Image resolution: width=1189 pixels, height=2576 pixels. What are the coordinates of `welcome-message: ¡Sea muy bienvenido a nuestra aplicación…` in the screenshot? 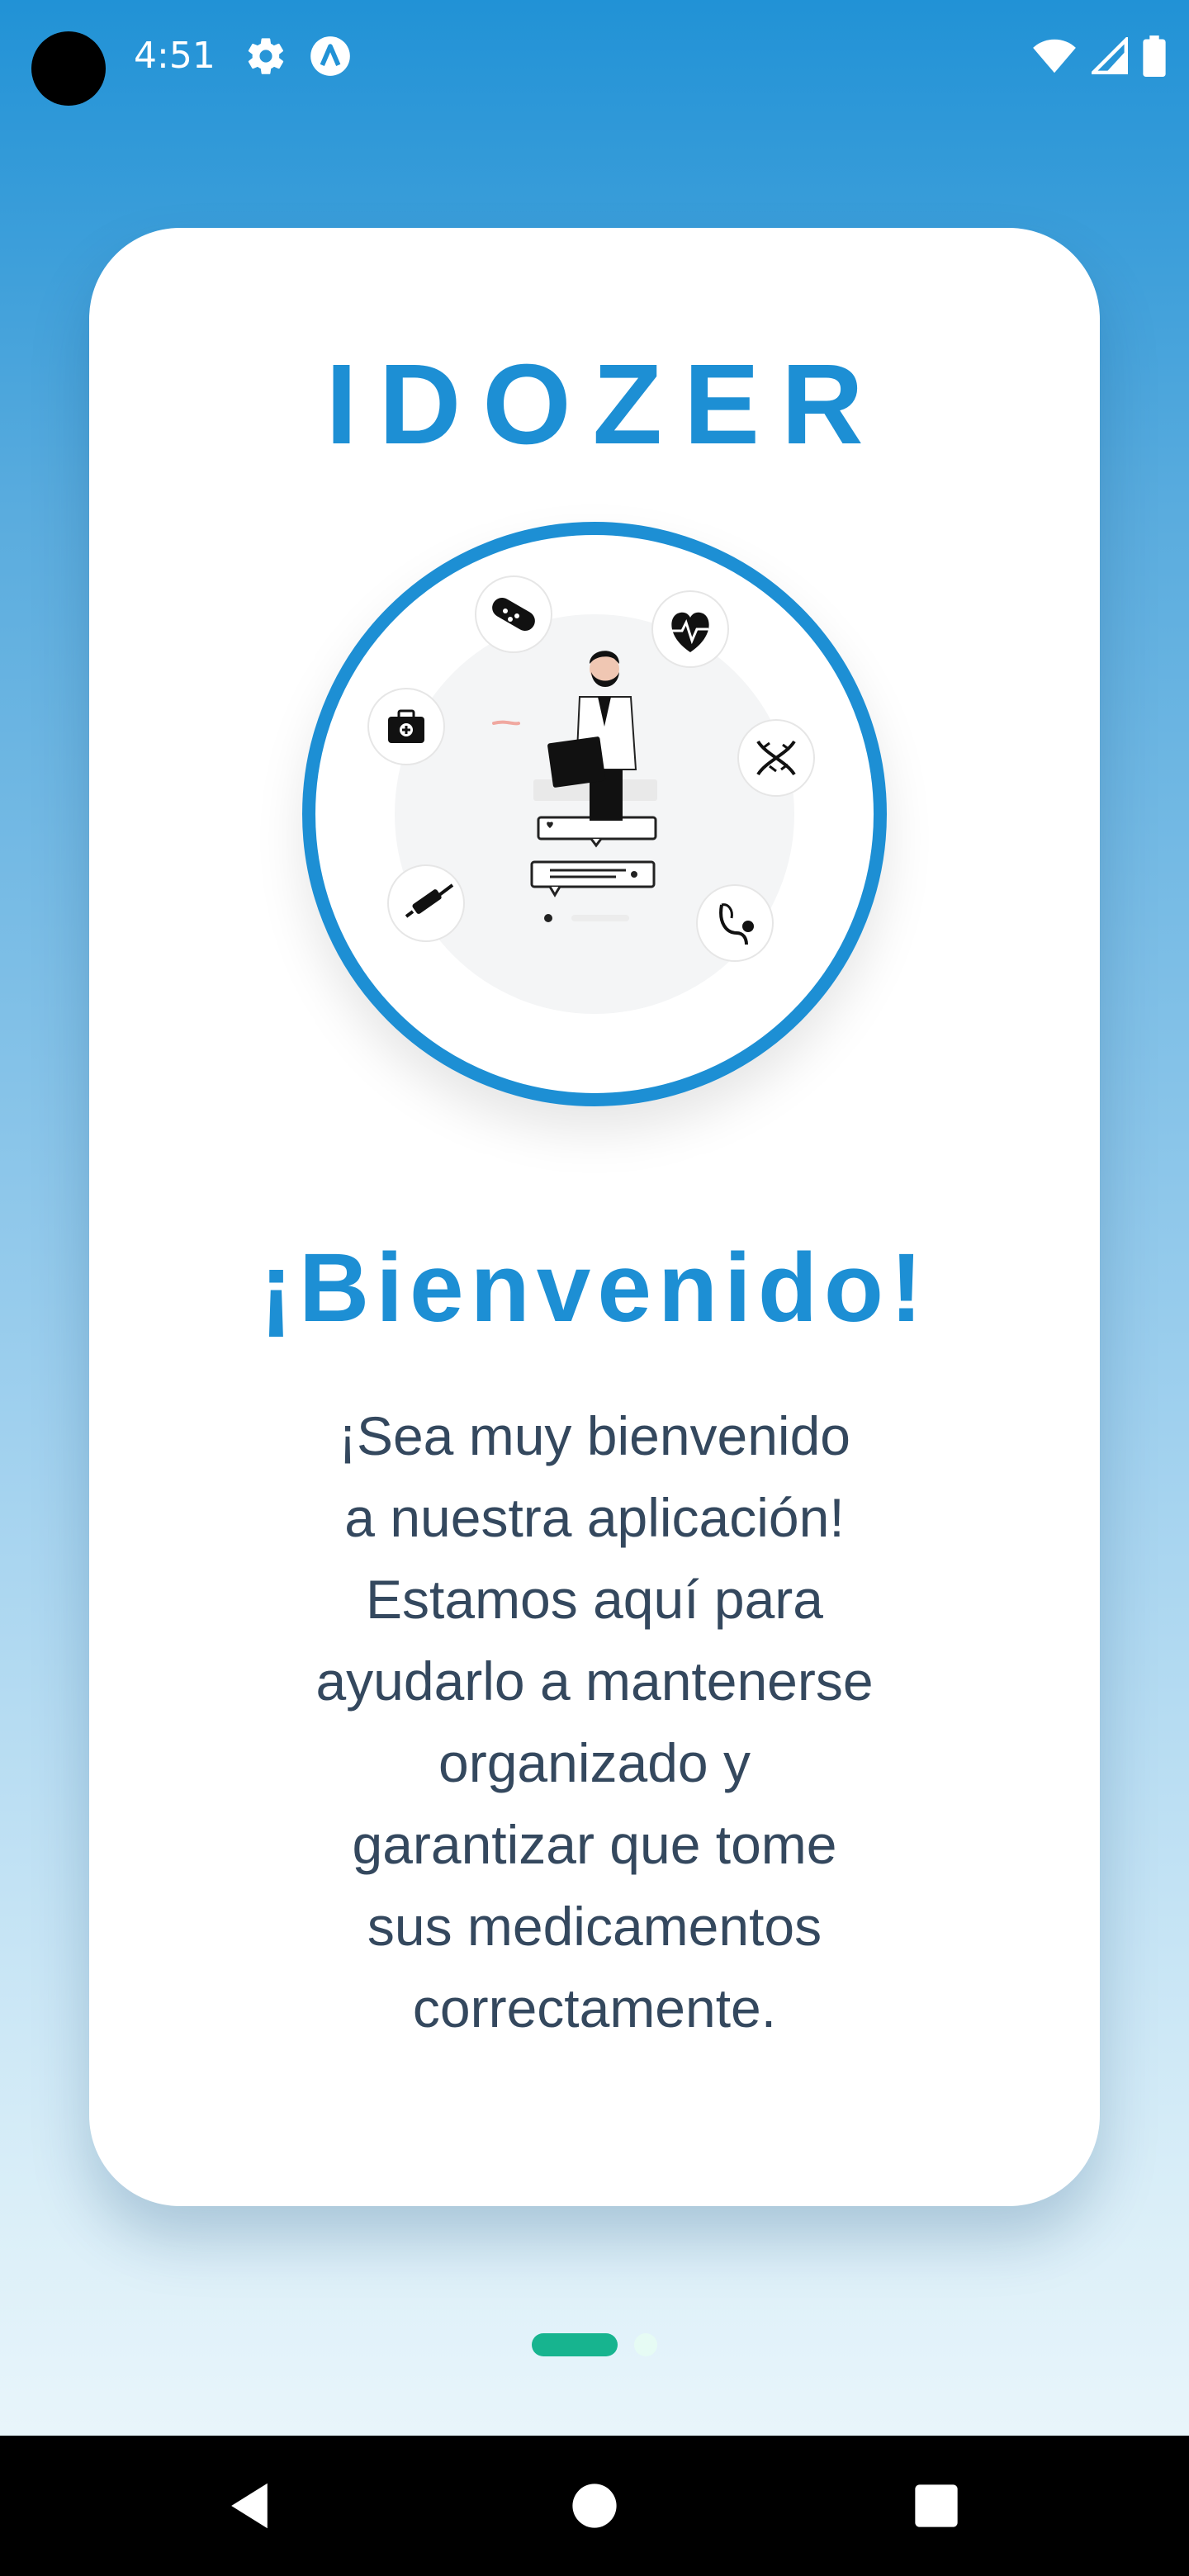 It's located at (594, 1722).